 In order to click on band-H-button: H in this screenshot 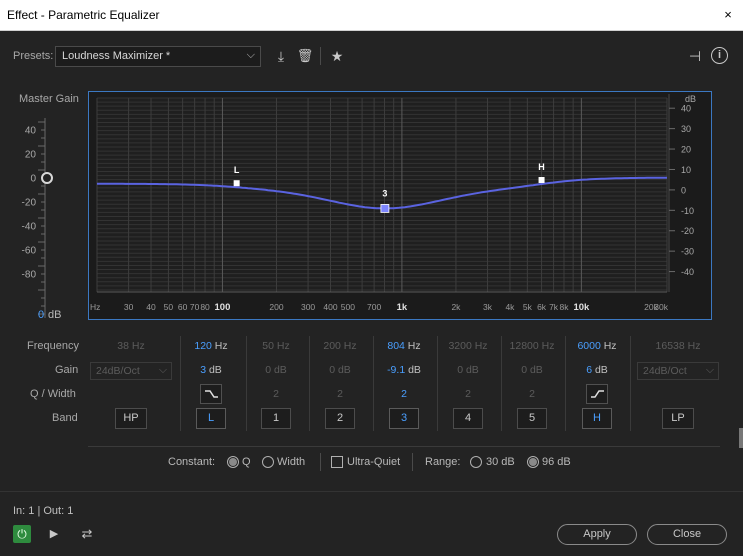, I will do `click(597, 418)`.